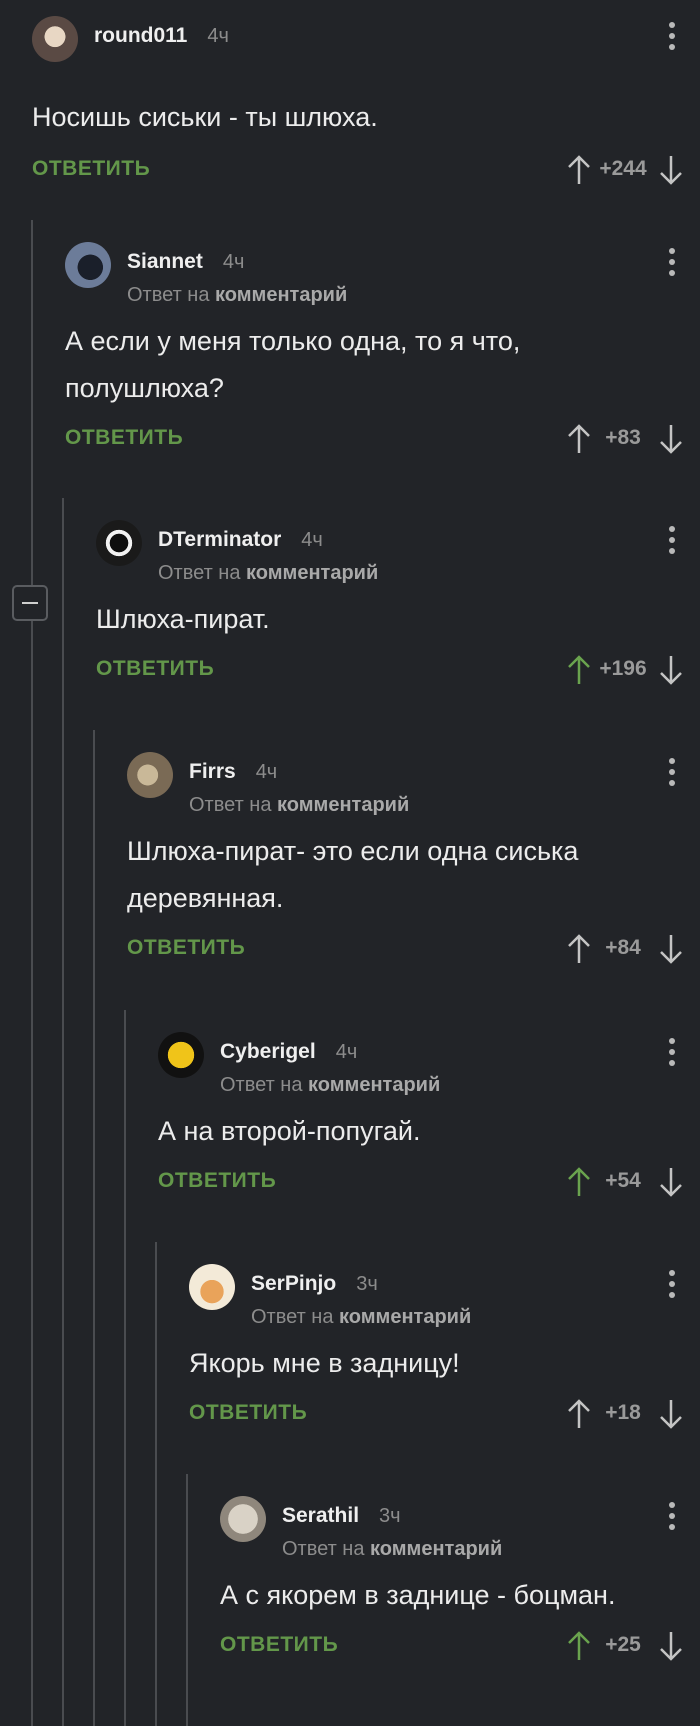 The image size is (700, 1726). I want to click on score: +18, so click(623, 1412).